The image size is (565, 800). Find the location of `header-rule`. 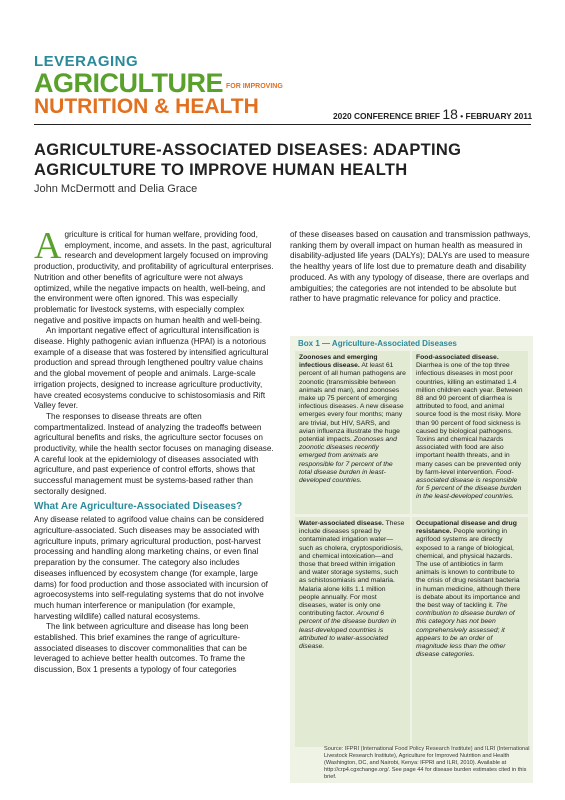

header-rule is located at coordinates (282, 124).